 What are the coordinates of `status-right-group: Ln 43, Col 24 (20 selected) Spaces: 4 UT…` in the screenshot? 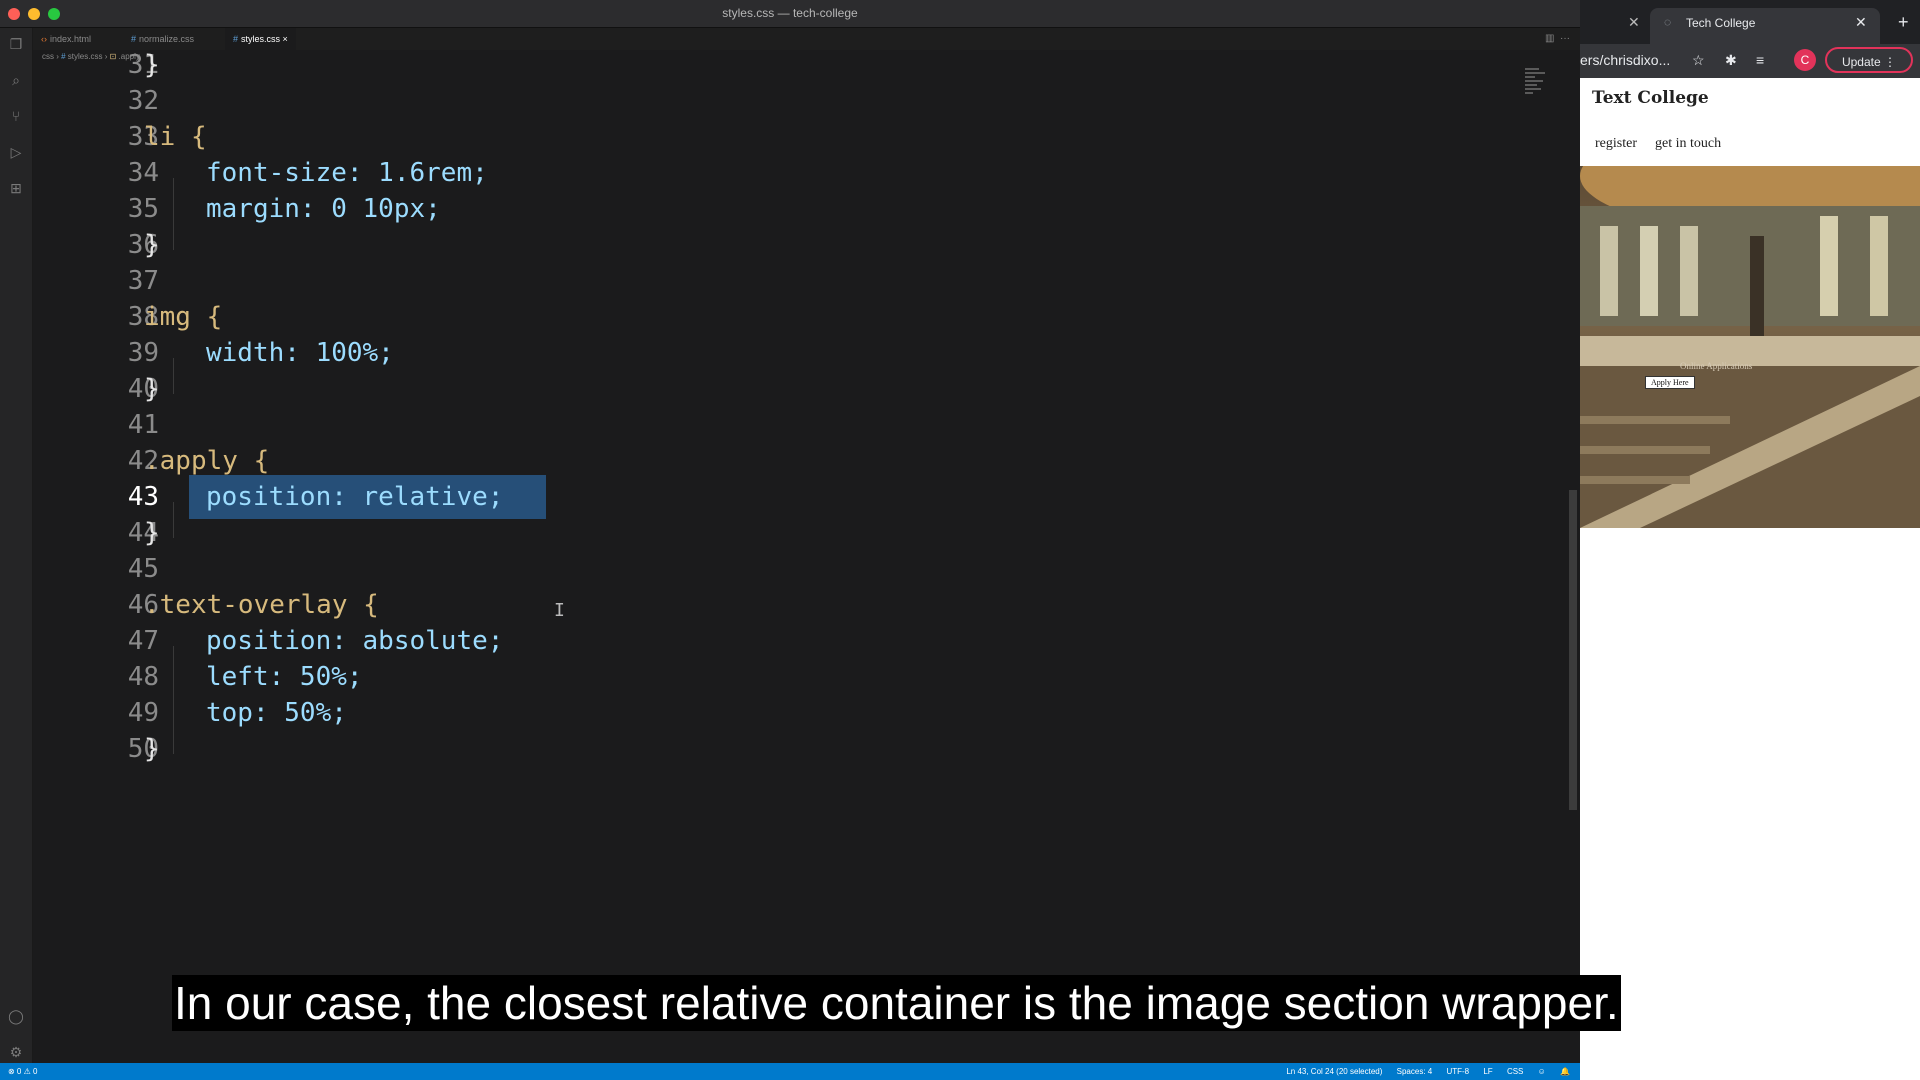 It's located at (1422, 1071).